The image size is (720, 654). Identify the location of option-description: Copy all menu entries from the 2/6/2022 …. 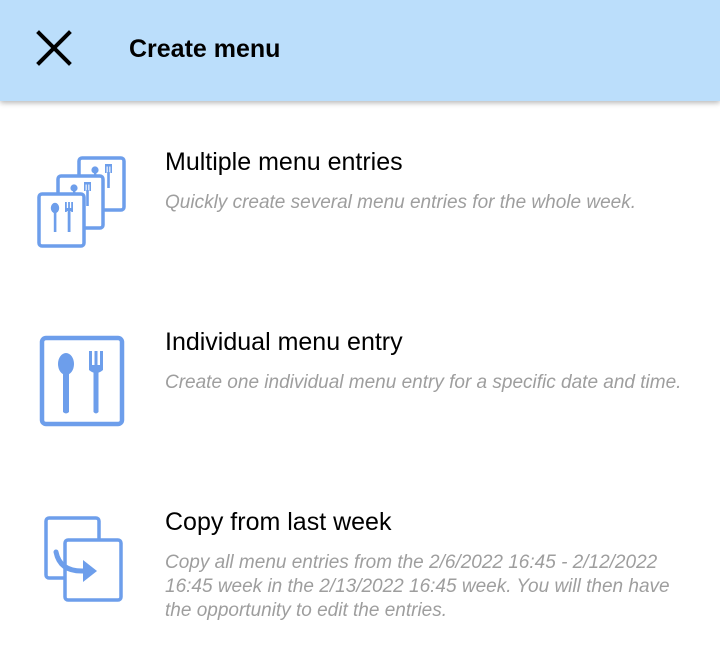
(417, 586).